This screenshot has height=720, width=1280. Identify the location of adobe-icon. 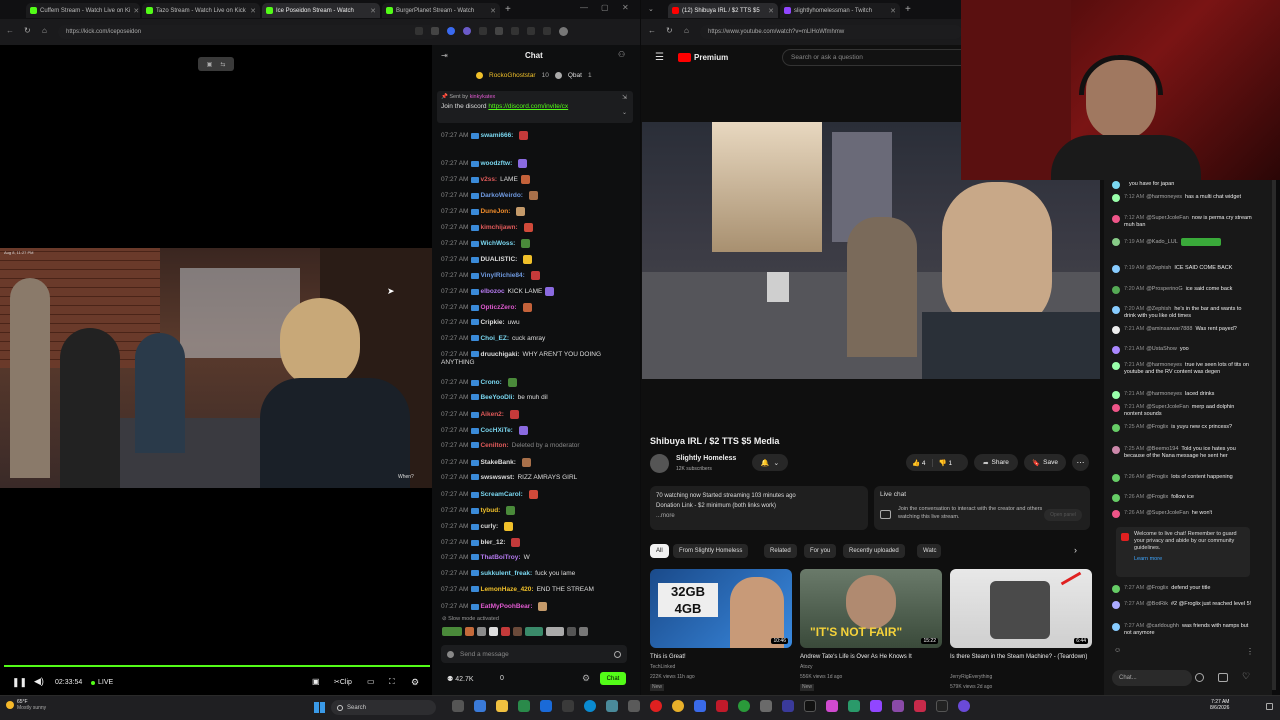
(722, 706).